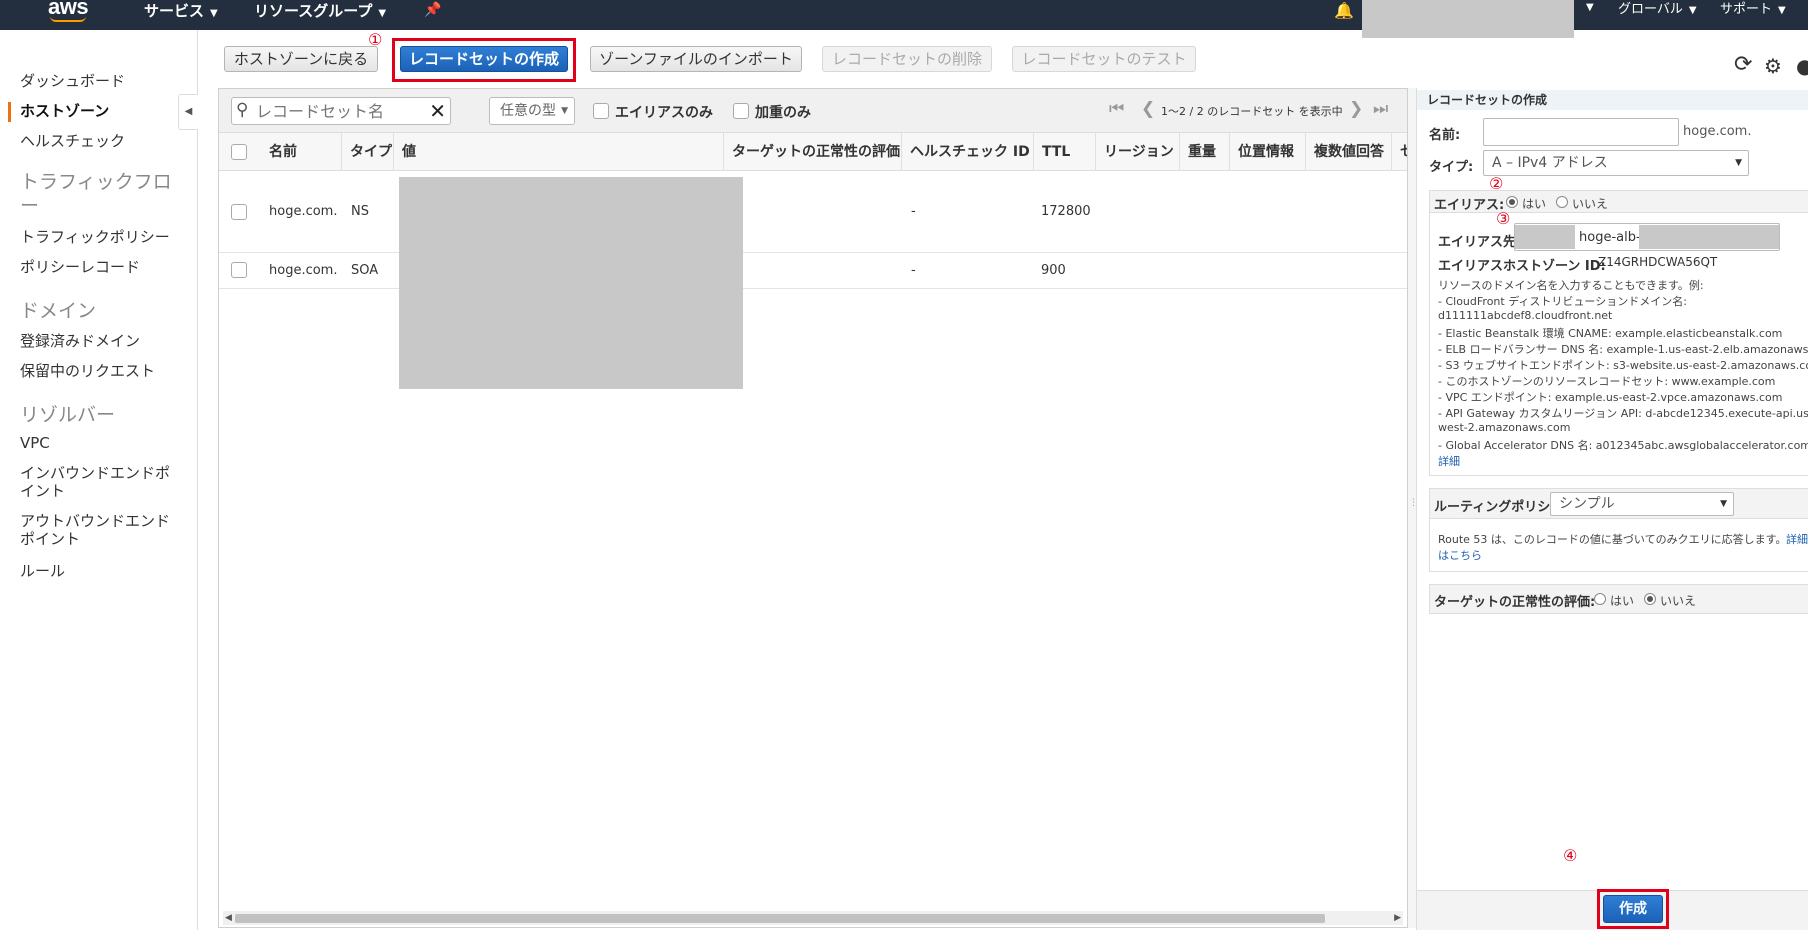  Describe the element at coordinates (1051, 152) in the screenshot. I see `col-ttl: TTL` at that location.